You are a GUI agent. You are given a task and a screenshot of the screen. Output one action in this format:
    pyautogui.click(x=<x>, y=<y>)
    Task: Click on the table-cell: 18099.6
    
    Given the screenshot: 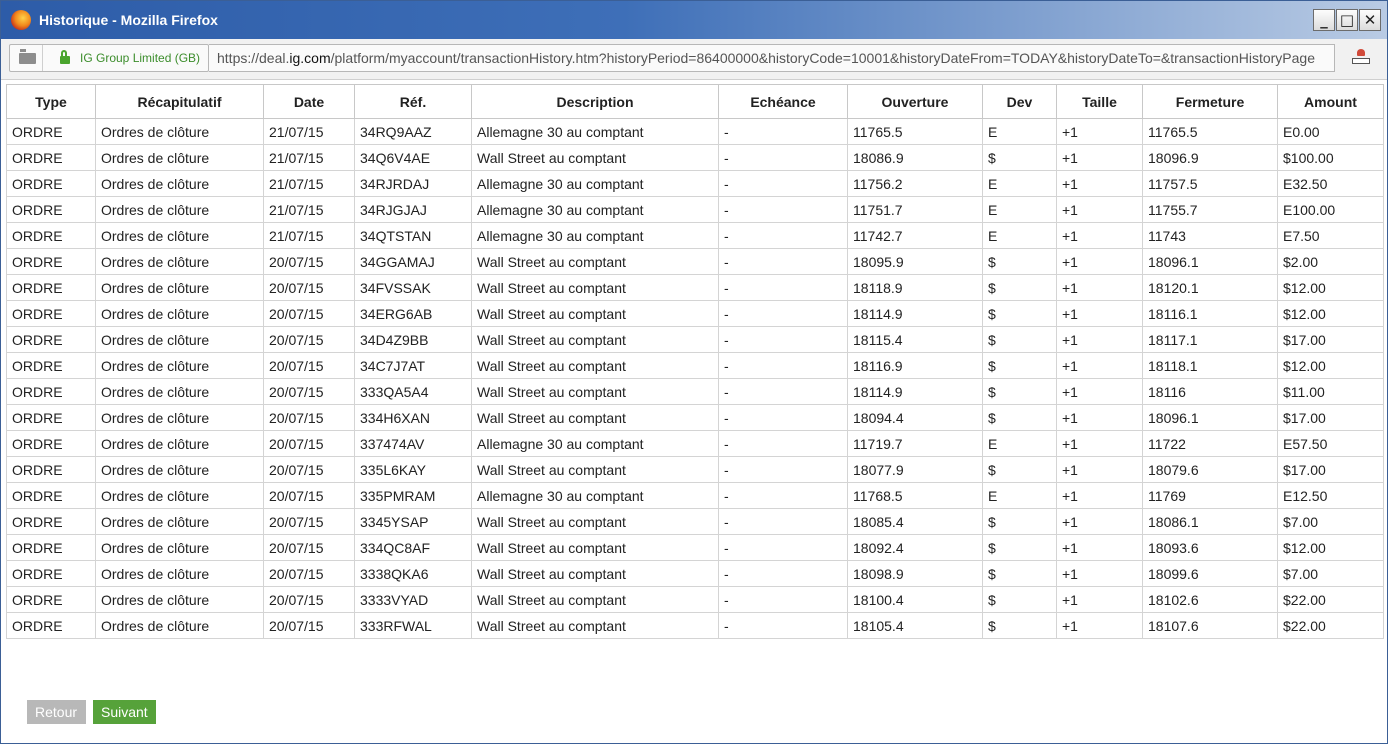 What is the action you would take?
    pyautogui.click(x=1210, y=573)
    